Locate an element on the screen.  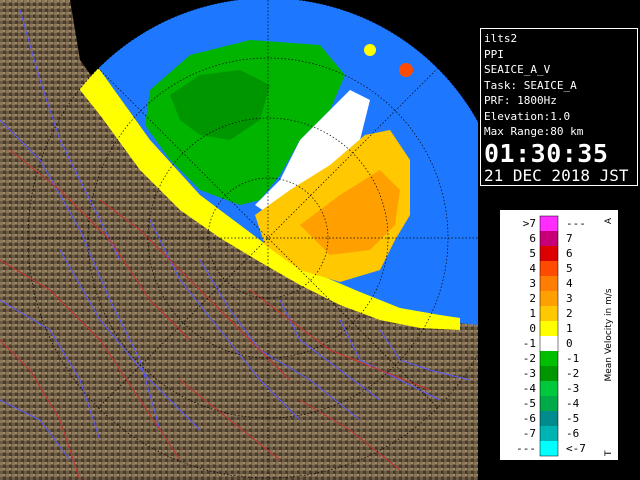
legend-upper-label: <-7 is located at coordinates (576, 448).